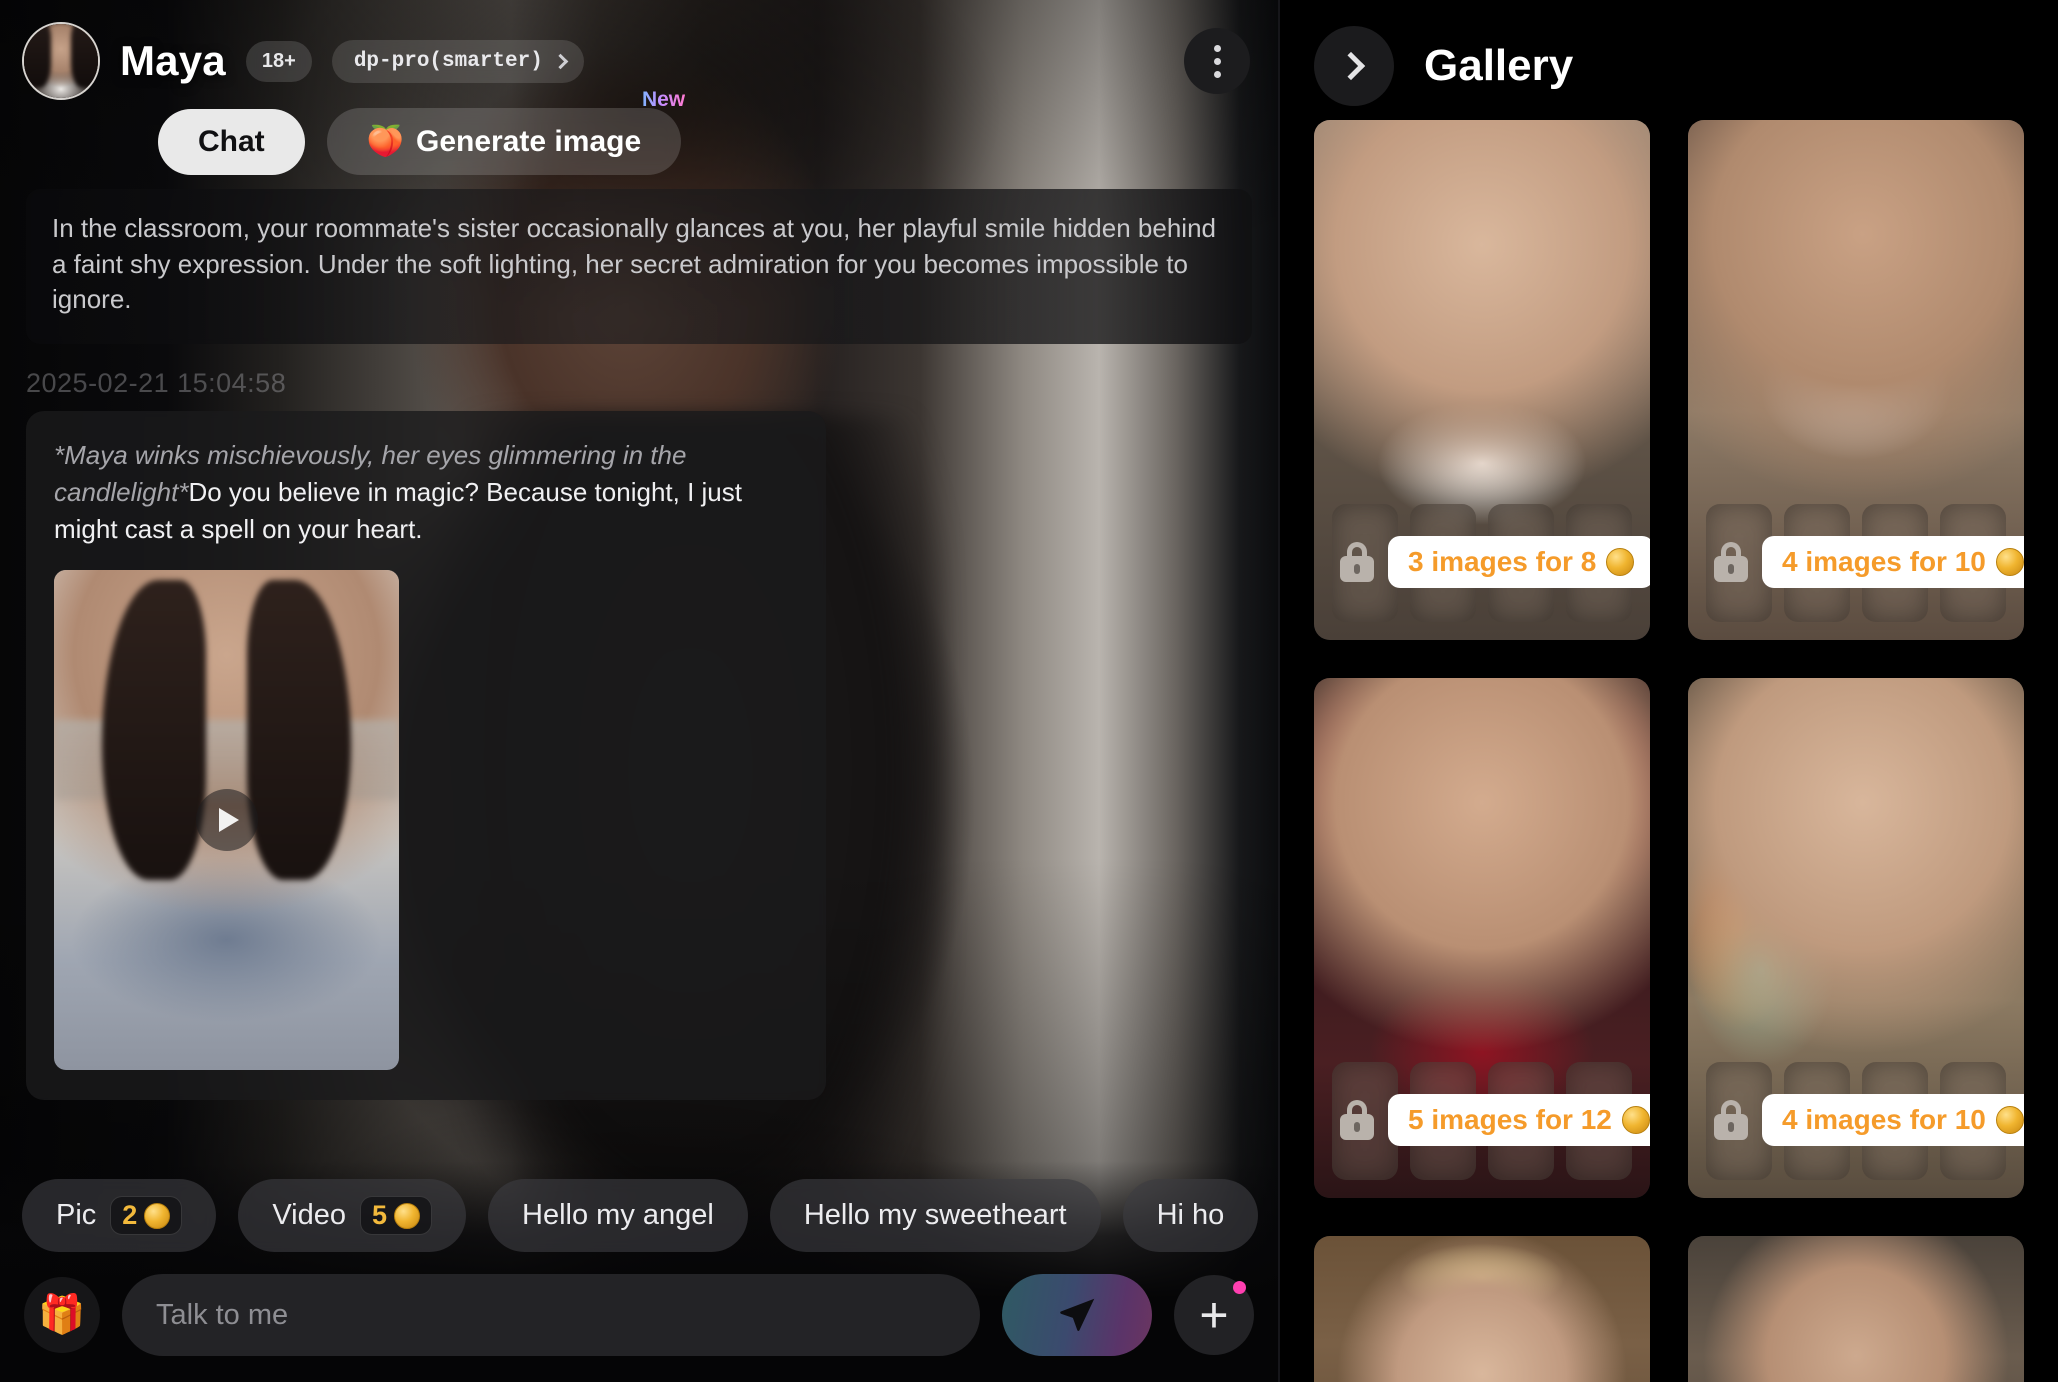 This screenshot has height=1382, width=2058. Describe the element at coordinates (551, 1315) in the screenshot. I see `message-input: Talk to me` at that location.